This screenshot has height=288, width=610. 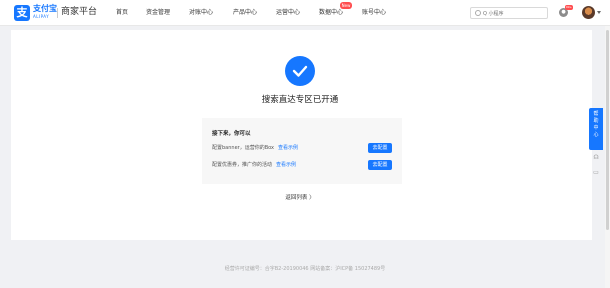 I want to click on help-char: 中, so click(x=596, y=128).